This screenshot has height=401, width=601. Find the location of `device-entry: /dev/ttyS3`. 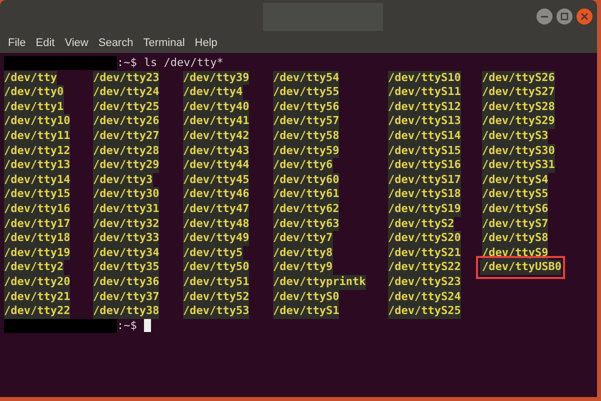

device-entry: /dev/ttyS3 is located at coordinates (515, 136).